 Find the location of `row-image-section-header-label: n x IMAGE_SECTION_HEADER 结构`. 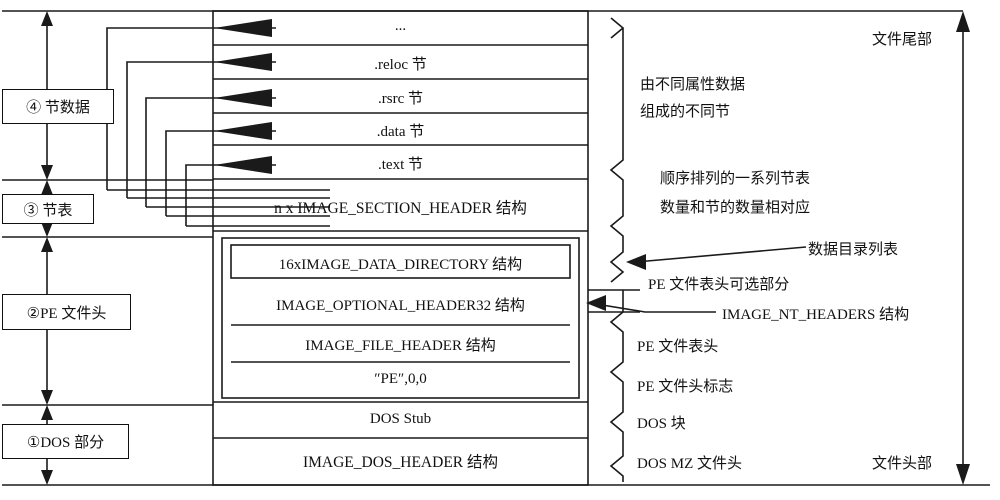

row-image-section-header-label: n x IMAGE_SECTION_HEADER 结构 is located at coordinates (400, 208).